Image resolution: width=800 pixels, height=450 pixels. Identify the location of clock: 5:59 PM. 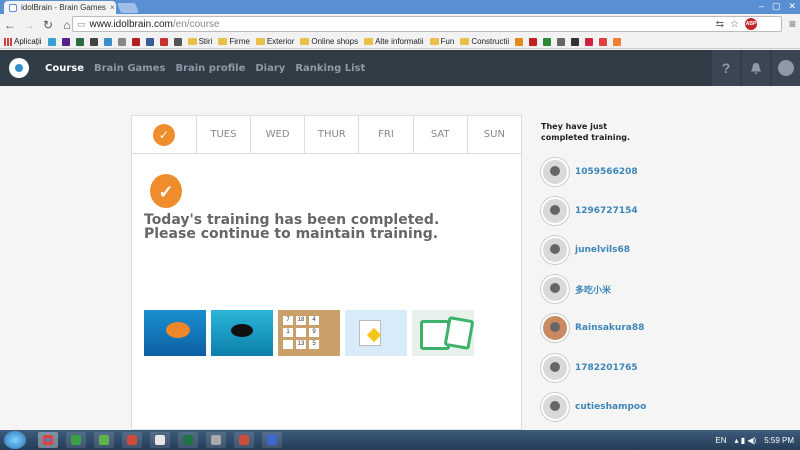
(779, 440).